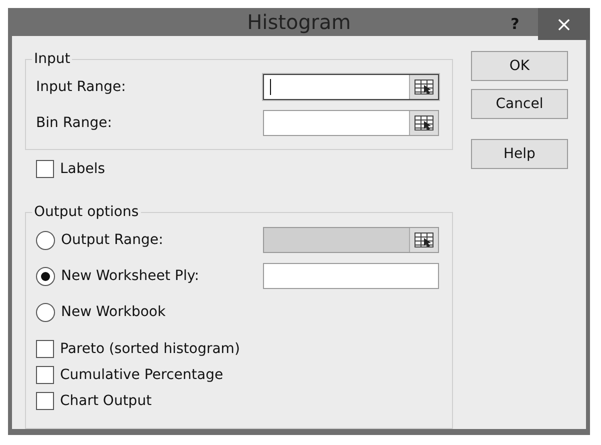  I want to click on group-title: Input, so click(52, 59).